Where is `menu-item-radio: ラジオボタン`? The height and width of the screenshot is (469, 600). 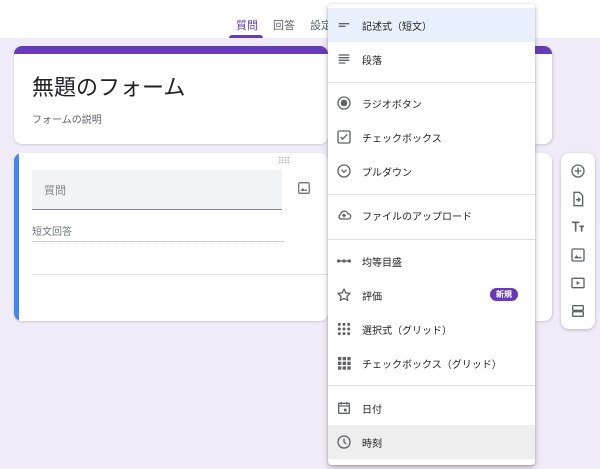 menu-item-radio: ラジオボタン is located at coordinates (431, 103).